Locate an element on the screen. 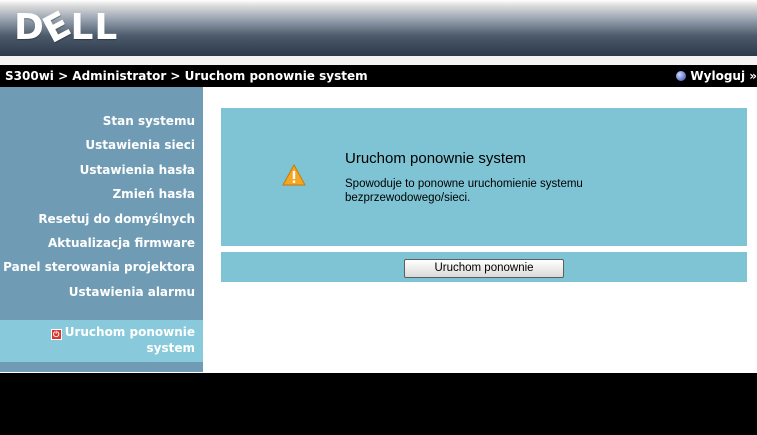  sidebar-item-network-settings: Ustawienia sieci is located at coordinates (101, 145).